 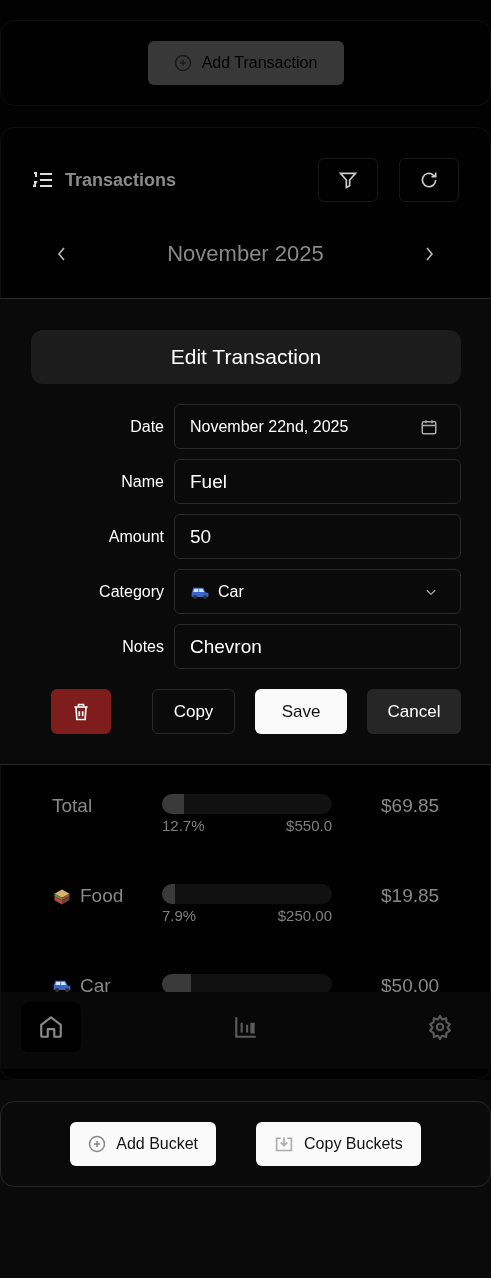 I want to click on delete-button, so click(x=81, y=711).